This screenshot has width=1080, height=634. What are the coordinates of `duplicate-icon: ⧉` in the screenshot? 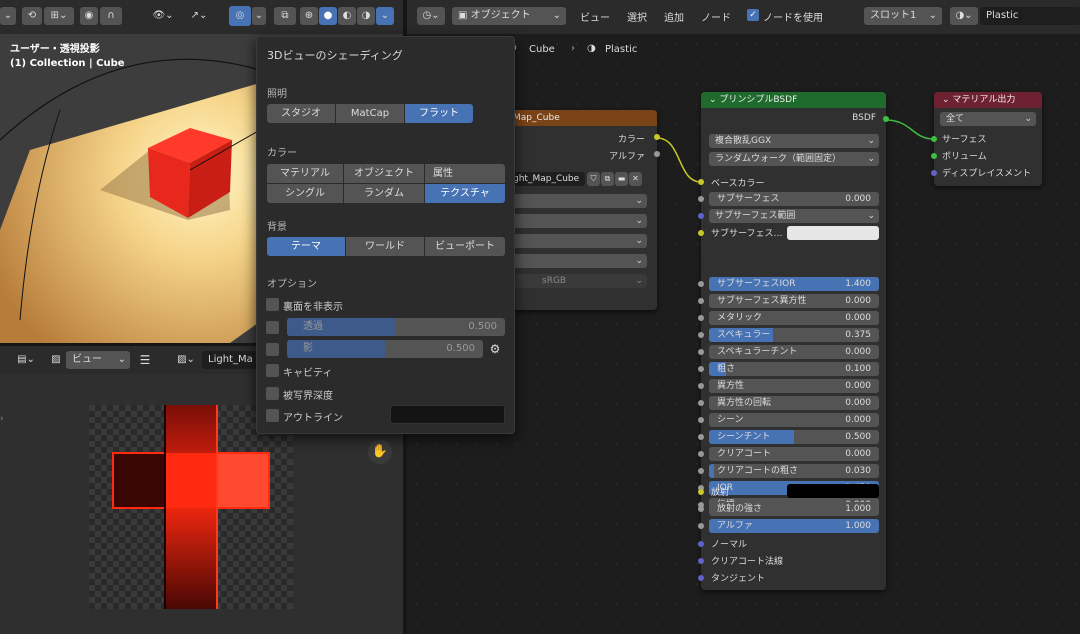 It's located at (607, 179).